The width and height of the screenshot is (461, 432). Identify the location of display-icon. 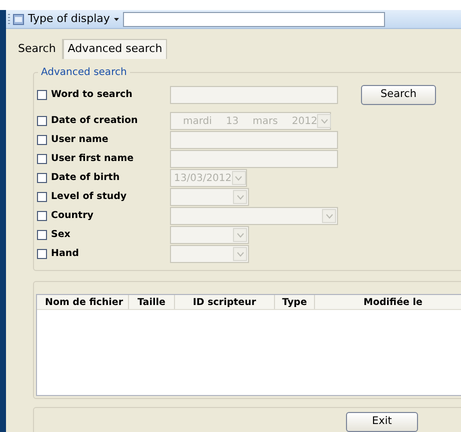
(18, 19).